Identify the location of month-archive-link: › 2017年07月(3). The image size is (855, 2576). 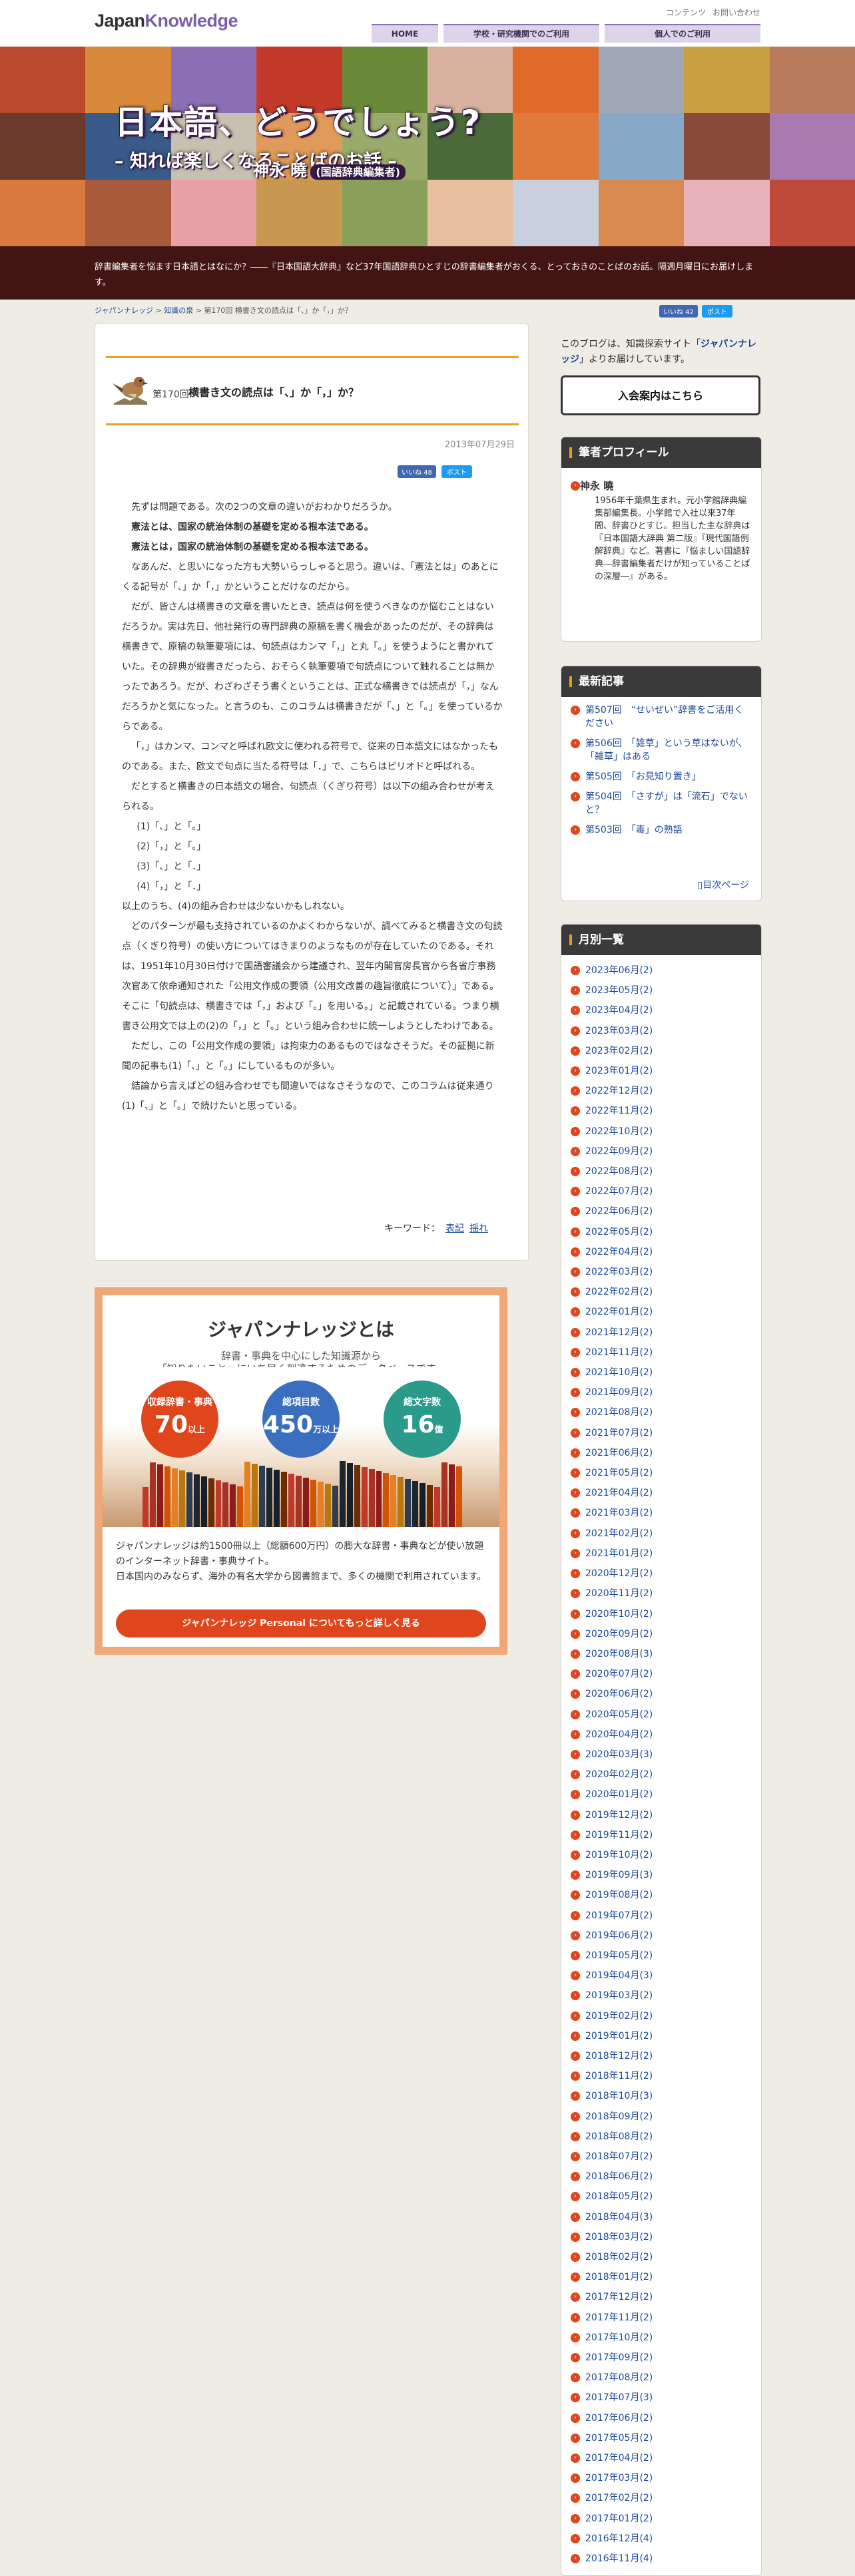
(661, 2398).